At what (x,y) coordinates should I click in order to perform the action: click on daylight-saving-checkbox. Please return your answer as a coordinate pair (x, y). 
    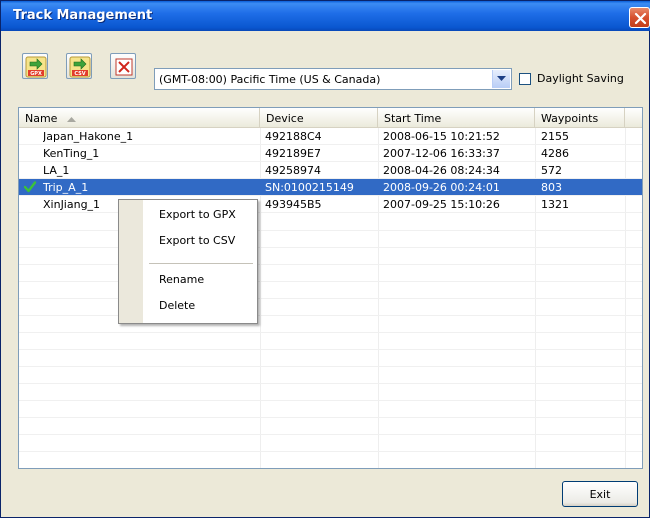
    Looking at the image, I should click on (525, 79).